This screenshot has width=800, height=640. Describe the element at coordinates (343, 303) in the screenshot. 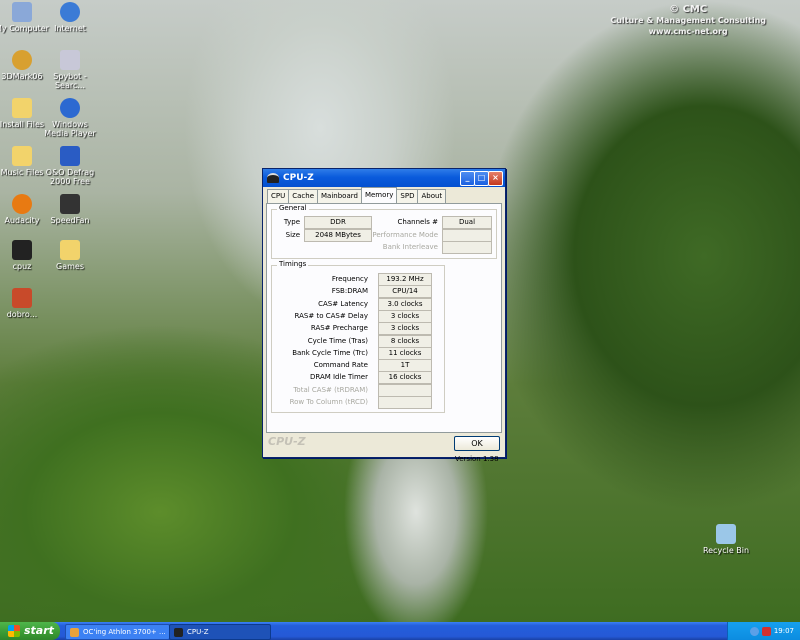

I see `timing-label: CAS# Latency` at that location.